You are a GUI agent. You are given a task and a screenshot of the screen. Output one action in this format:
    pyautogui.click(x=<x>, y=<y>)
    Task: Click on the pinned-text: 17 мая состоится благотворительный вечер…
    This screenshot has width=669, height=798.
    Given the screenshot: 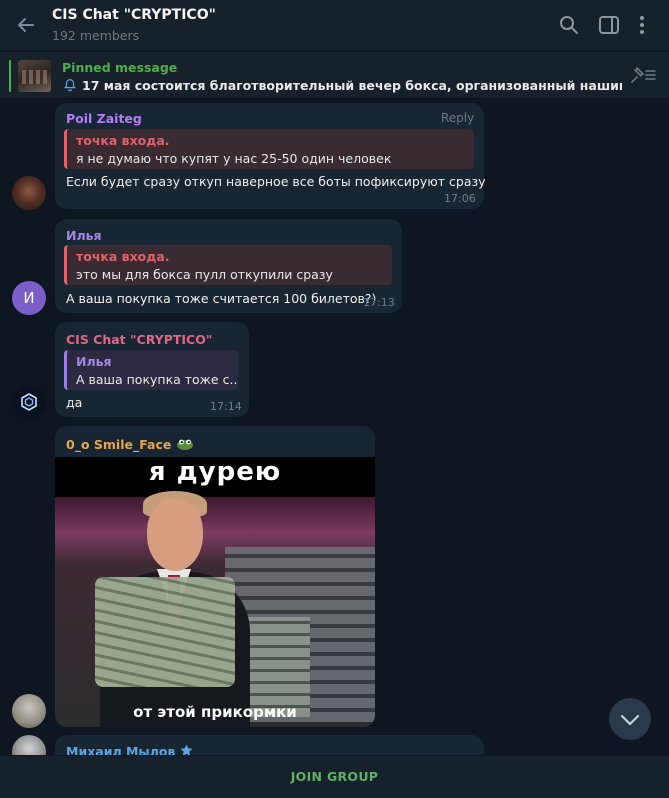 What is the action you would take?
    pyautogui.click(x=352, y=85)
    